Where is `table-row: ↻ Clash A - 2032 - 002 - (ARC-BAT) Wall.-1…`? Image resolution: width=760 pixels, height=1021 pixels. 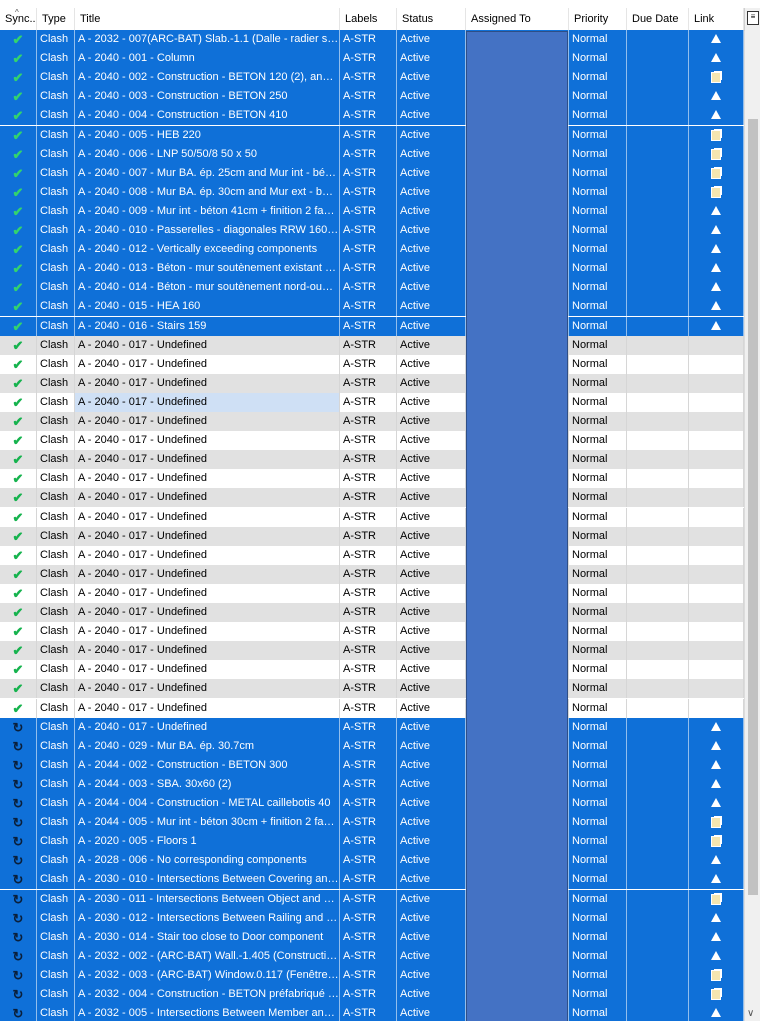 table-row: ↻ Clash A - 2032 - 002 - (ARC-BAT) Wall.-1… is located at coordinates (372, 956).